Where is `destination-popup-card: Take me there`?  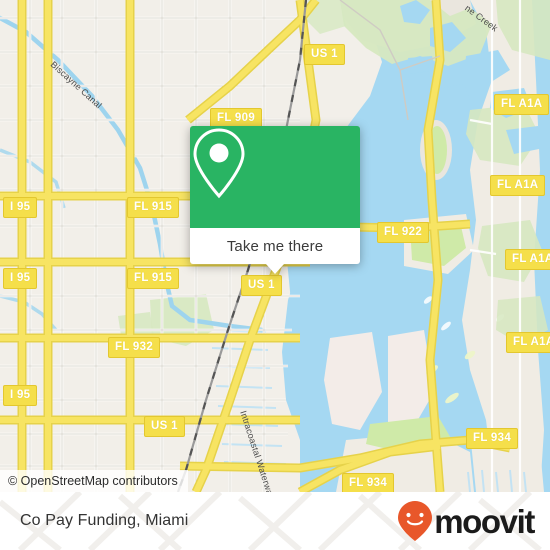
destination-popup-card: Take me there is located at coordinates (275, 200).